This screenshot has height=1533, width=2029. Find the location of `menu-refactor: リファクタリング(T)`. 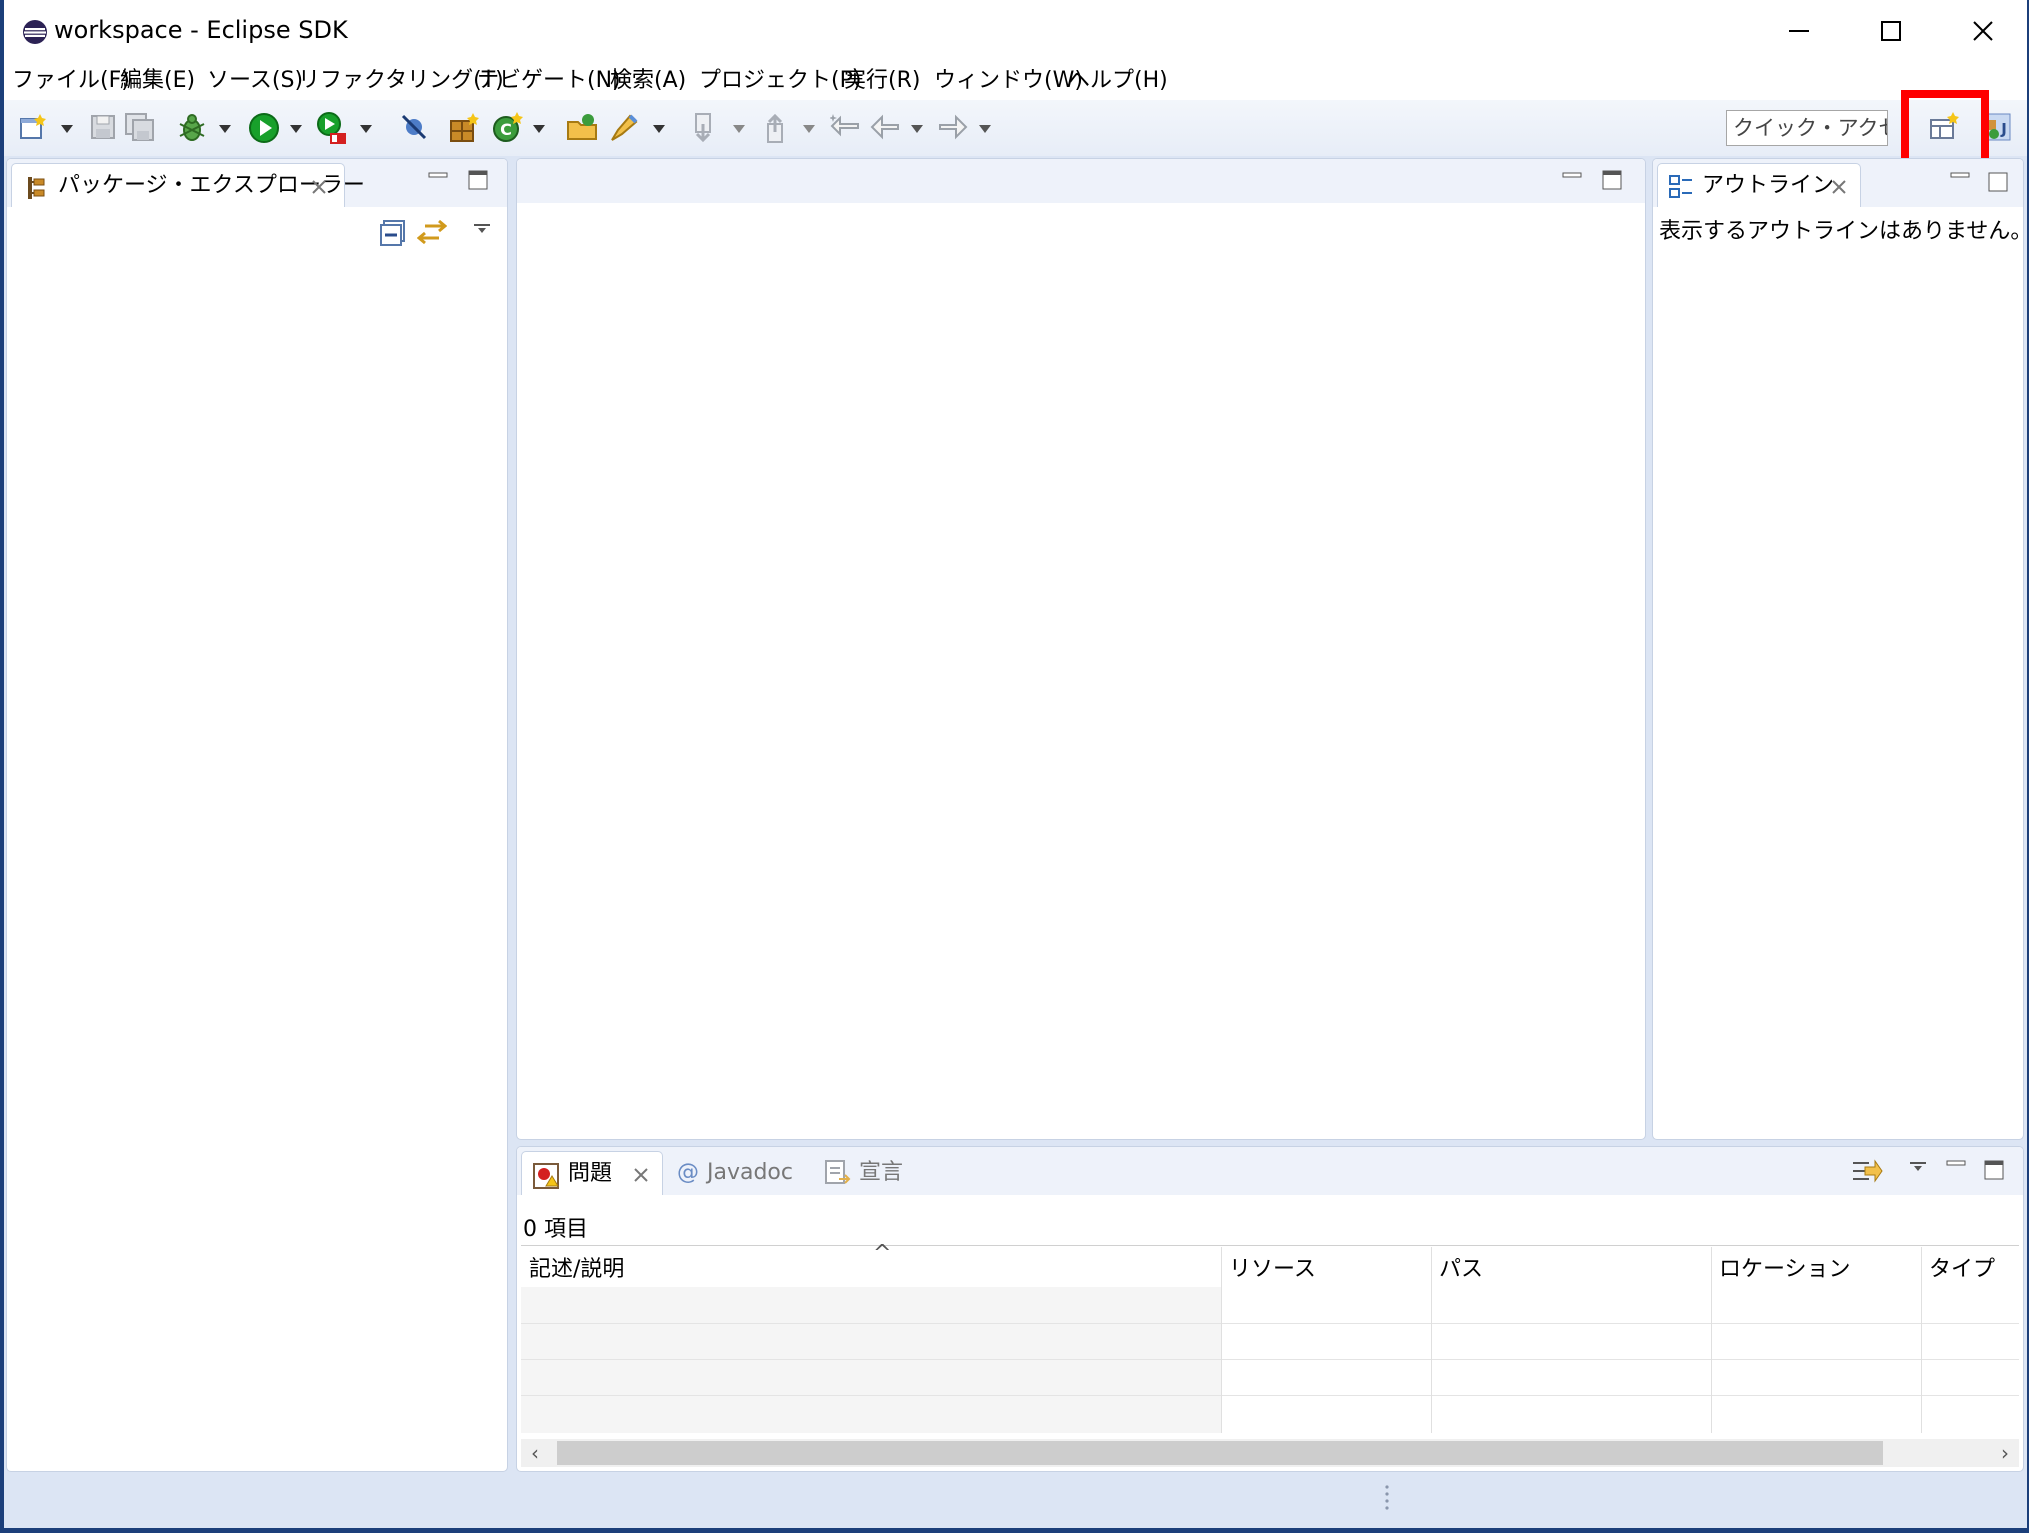

menu-refactor: リファクタリング(T) is located at coordinates (401, 81).